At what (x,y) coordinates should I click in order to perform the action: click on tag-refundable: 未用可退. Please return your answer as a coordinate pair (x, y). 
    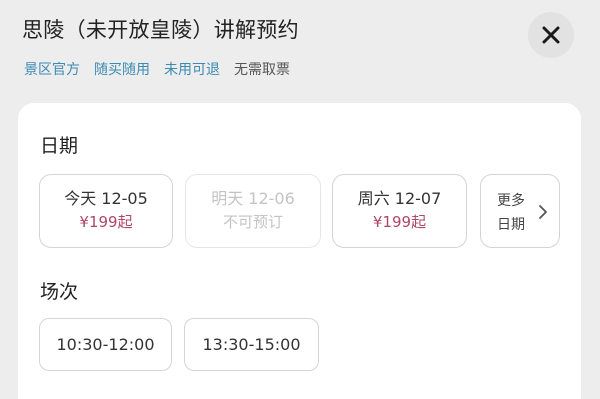
    Looking at the image, I should click on (192, 70).